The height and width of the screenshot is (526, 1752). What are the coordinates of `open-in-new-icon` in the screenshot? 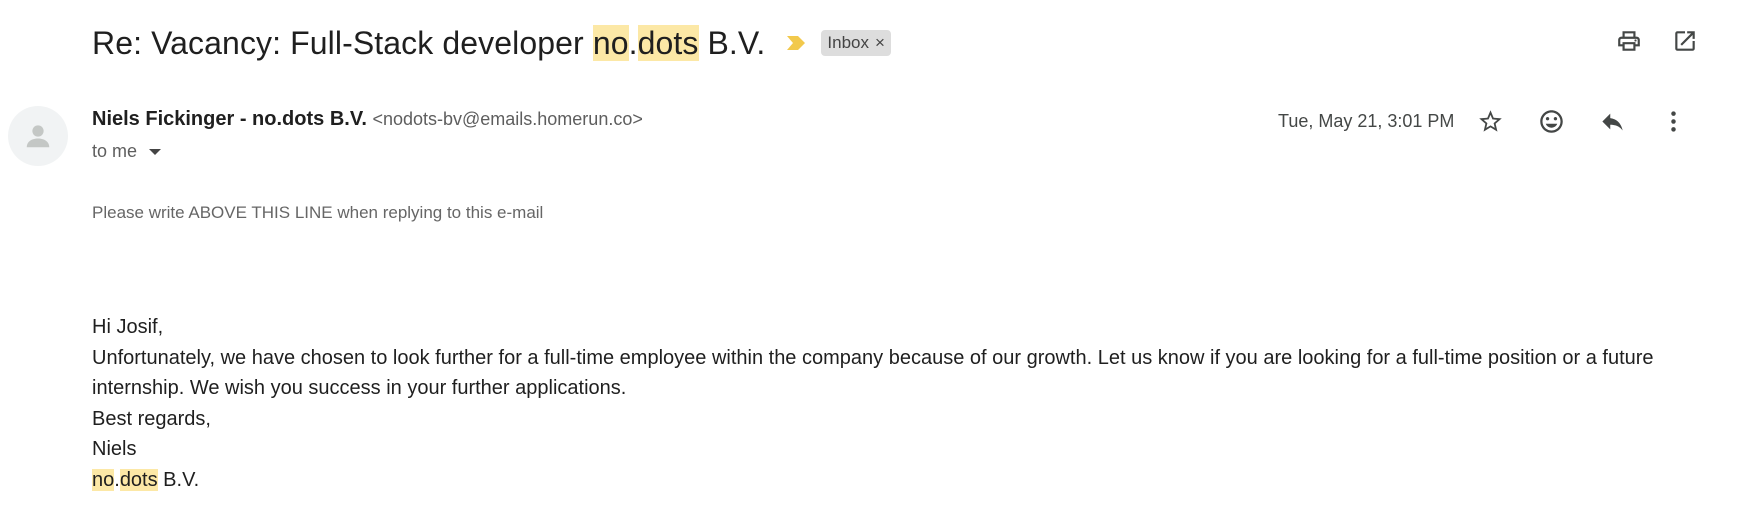 It's located at (1685, 41).